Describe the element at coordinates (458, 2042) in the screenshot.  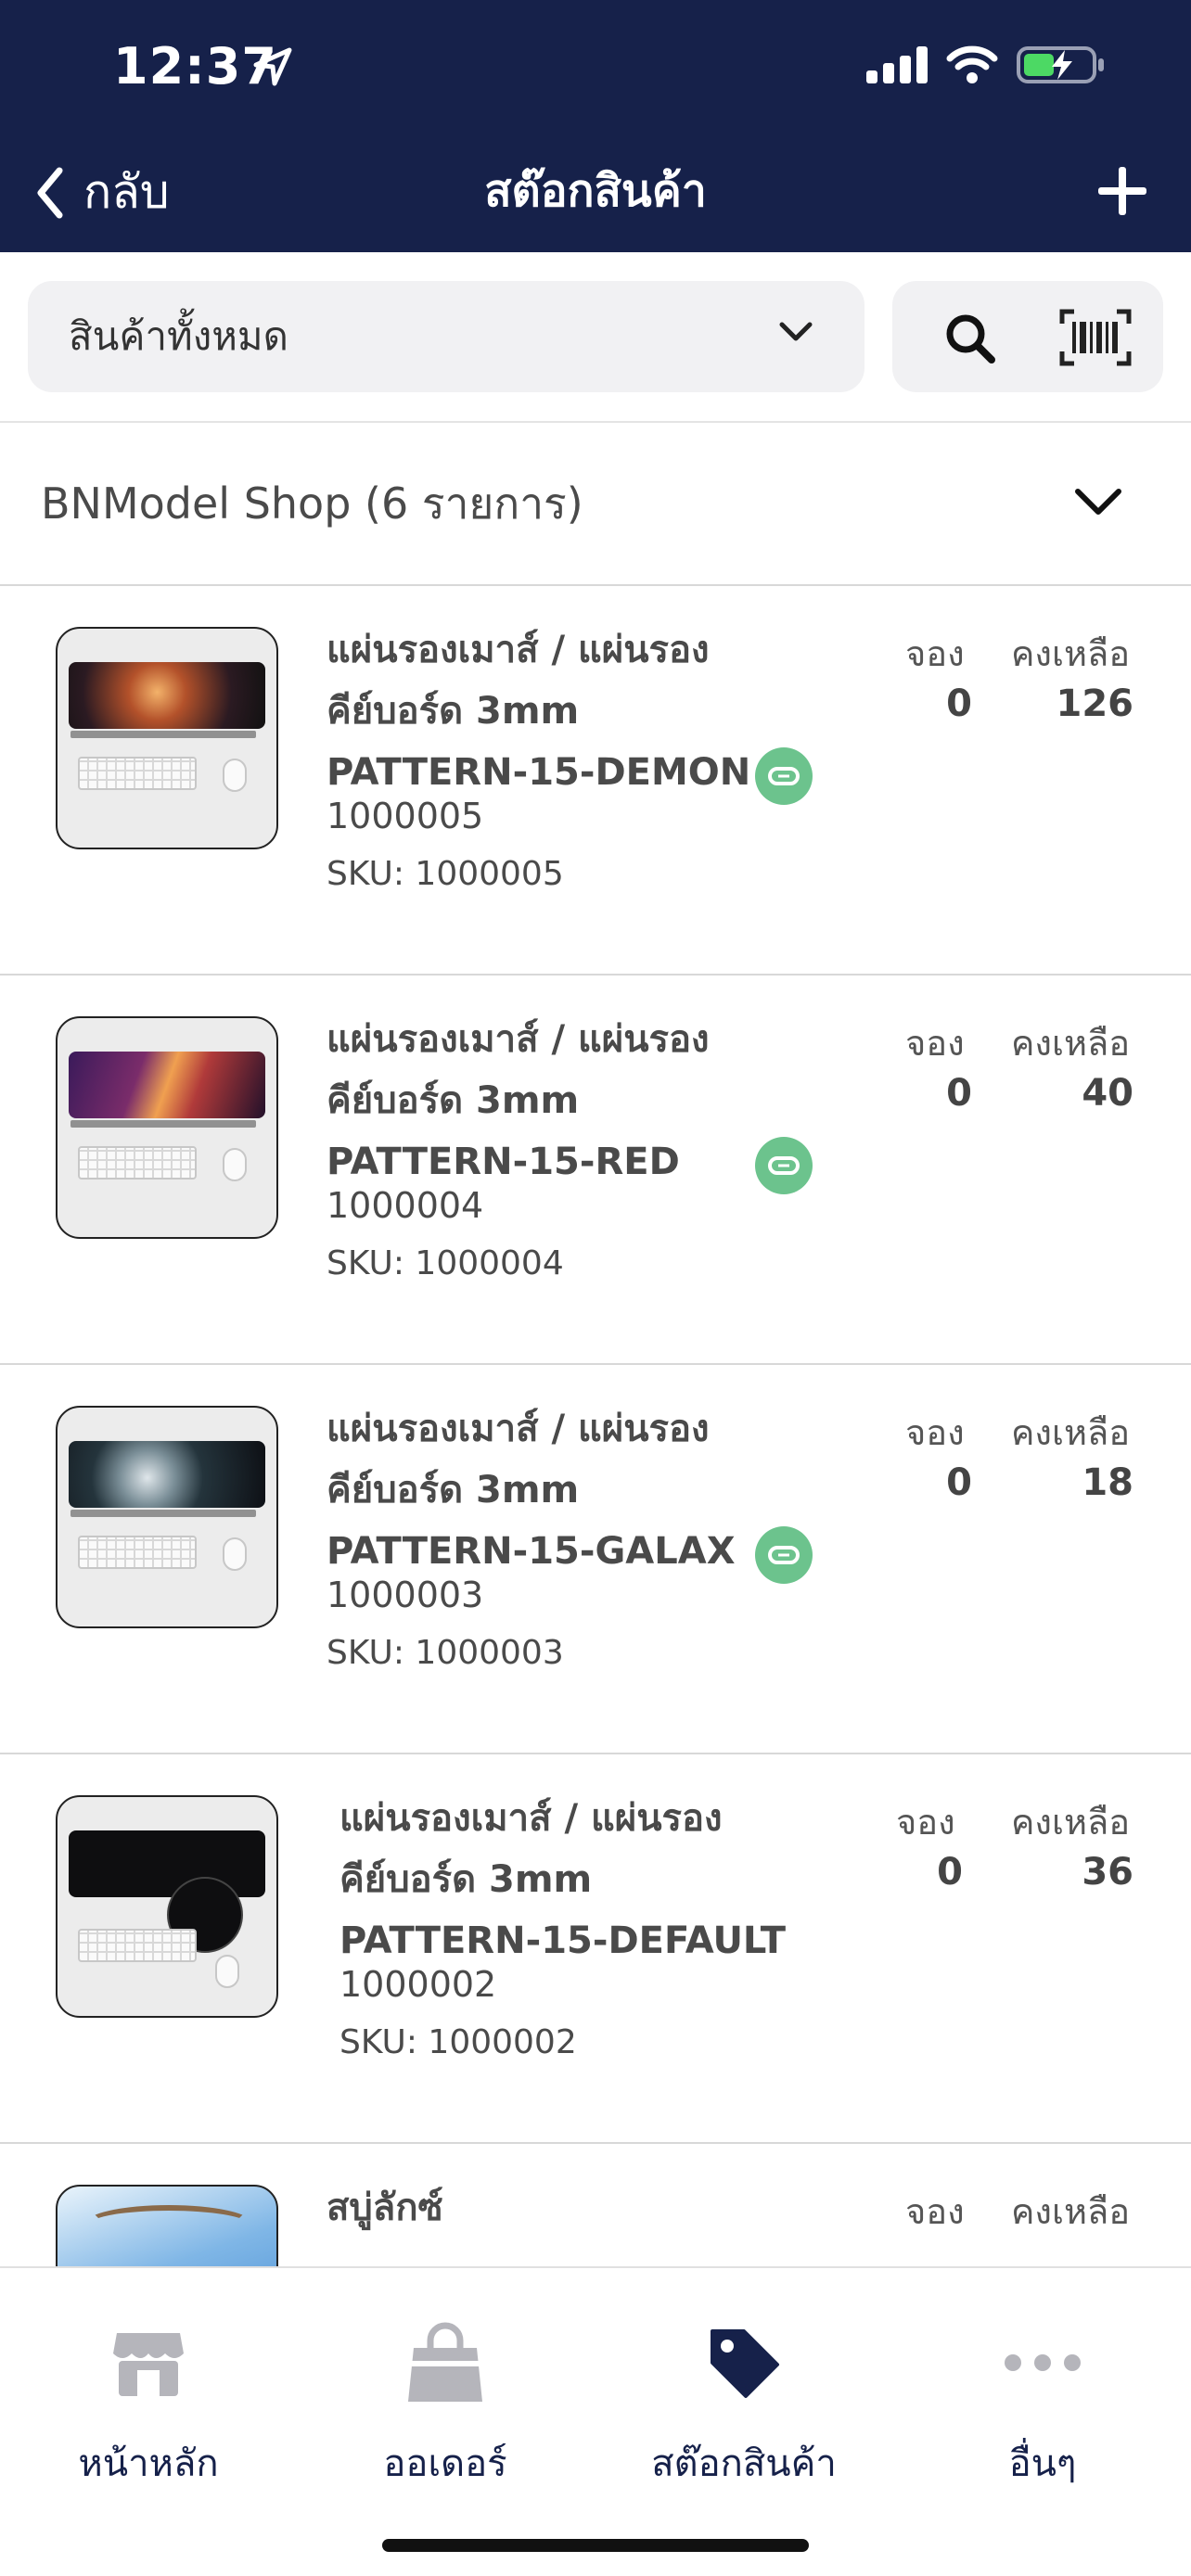
I see `product-sku: SKU: 1000002` at that location.